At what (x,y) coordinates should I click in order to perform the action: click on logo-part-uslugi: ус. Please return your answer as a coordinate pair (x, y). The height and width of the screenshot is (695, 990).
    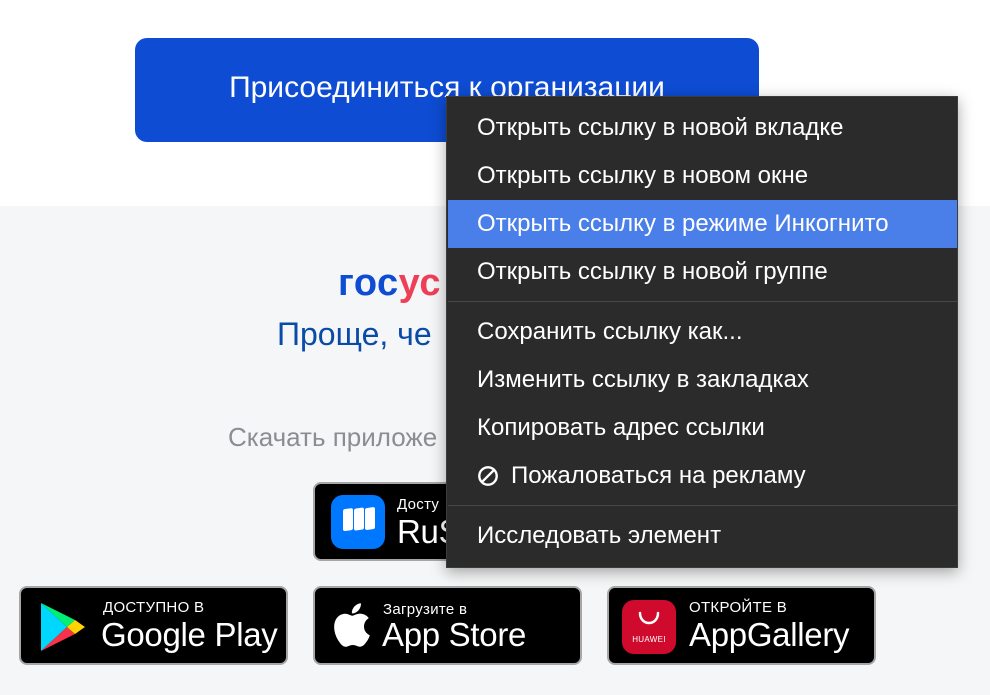
    Looking at the image, I should click on (419, 283).